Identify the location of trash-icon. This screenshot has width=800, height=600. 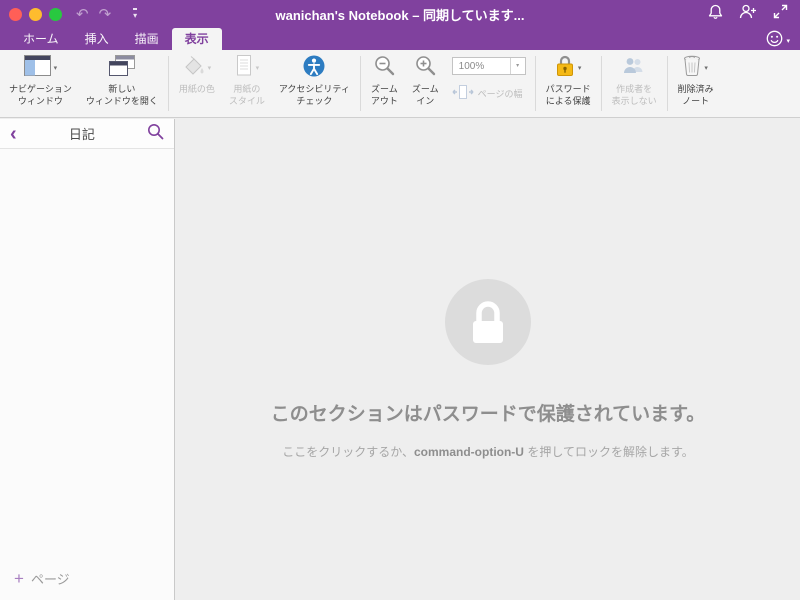
(692, 68).